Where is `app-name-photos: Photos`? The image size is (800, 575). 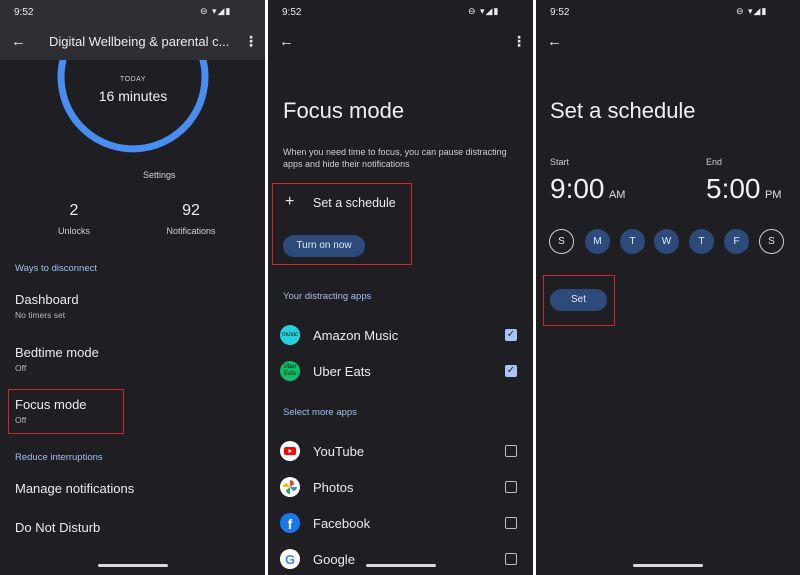
app-name-photos: Photos is located at coordinates (333, 487).